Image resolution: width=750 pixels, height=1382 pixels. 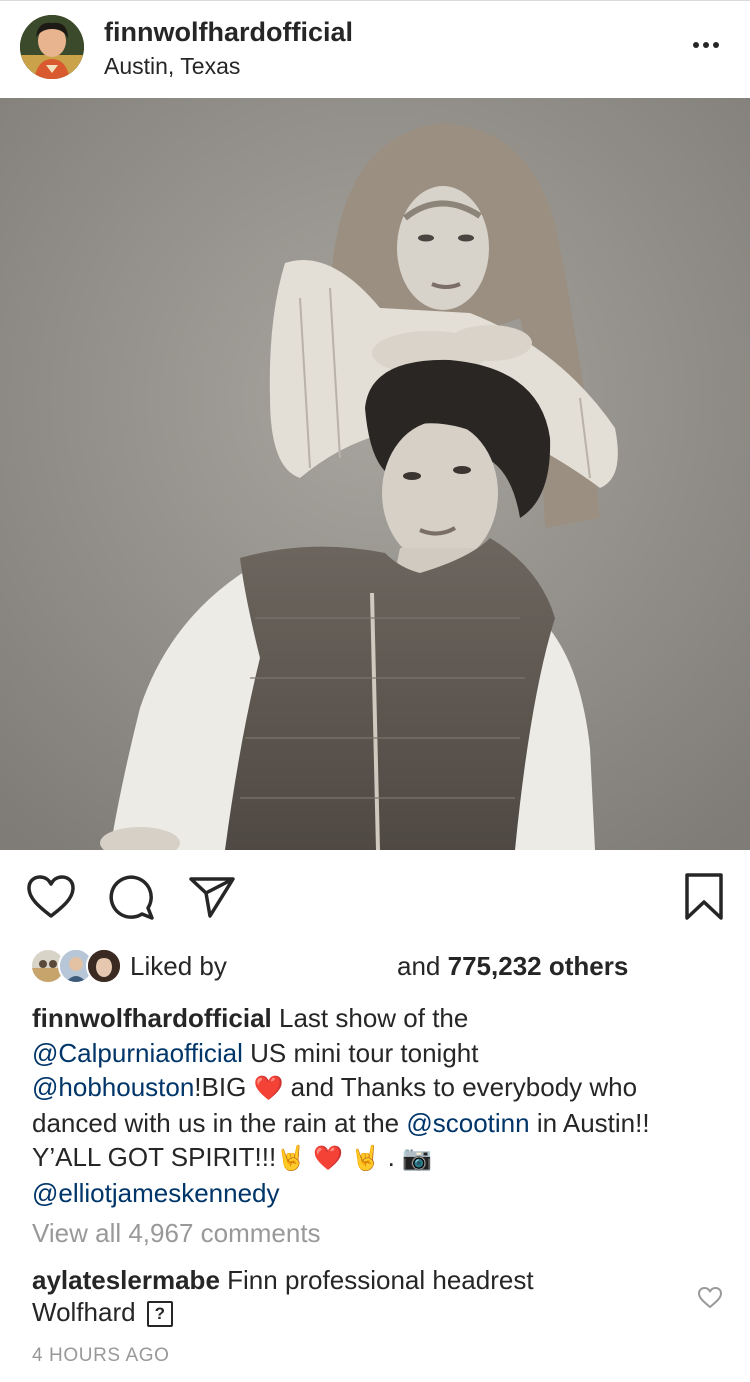 What do you see at coordinates (706, 45) in the screenshot?
I see `more-dots-icon` at bounding box center [706, 45].